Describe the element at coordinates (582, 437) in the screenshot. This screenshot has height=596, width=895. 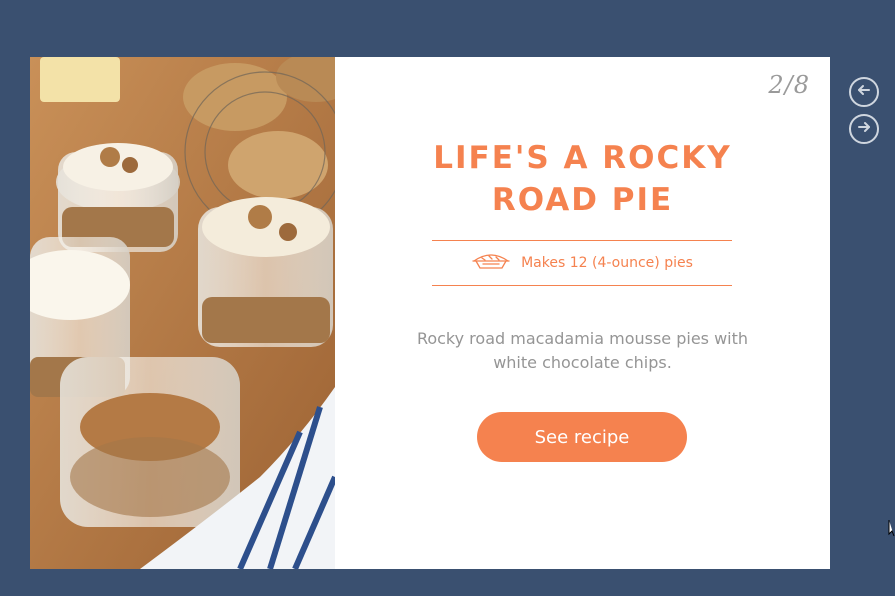
I see `see-recipe-button: See recipe` at that location.